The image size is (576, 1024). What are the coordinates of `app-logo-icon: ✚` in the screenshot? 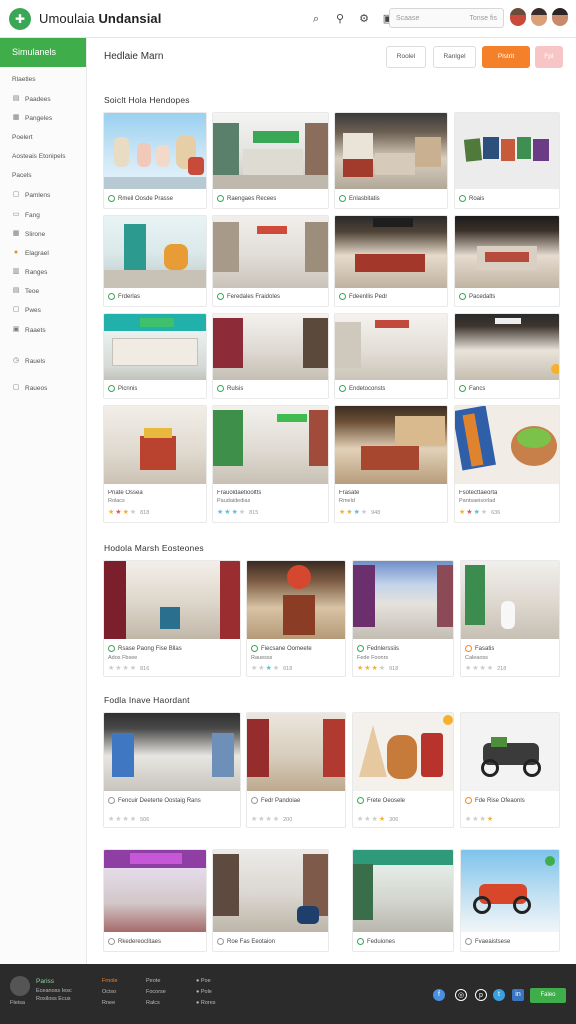 It's located at (20, 18).